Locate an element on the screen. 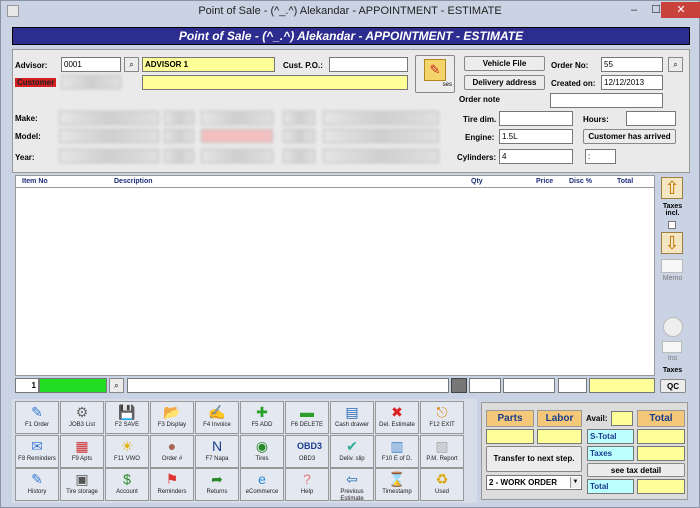 The image size is (700, 508). fkey-button-21: ▣ Tire storage is located at coordinates (82, 484).